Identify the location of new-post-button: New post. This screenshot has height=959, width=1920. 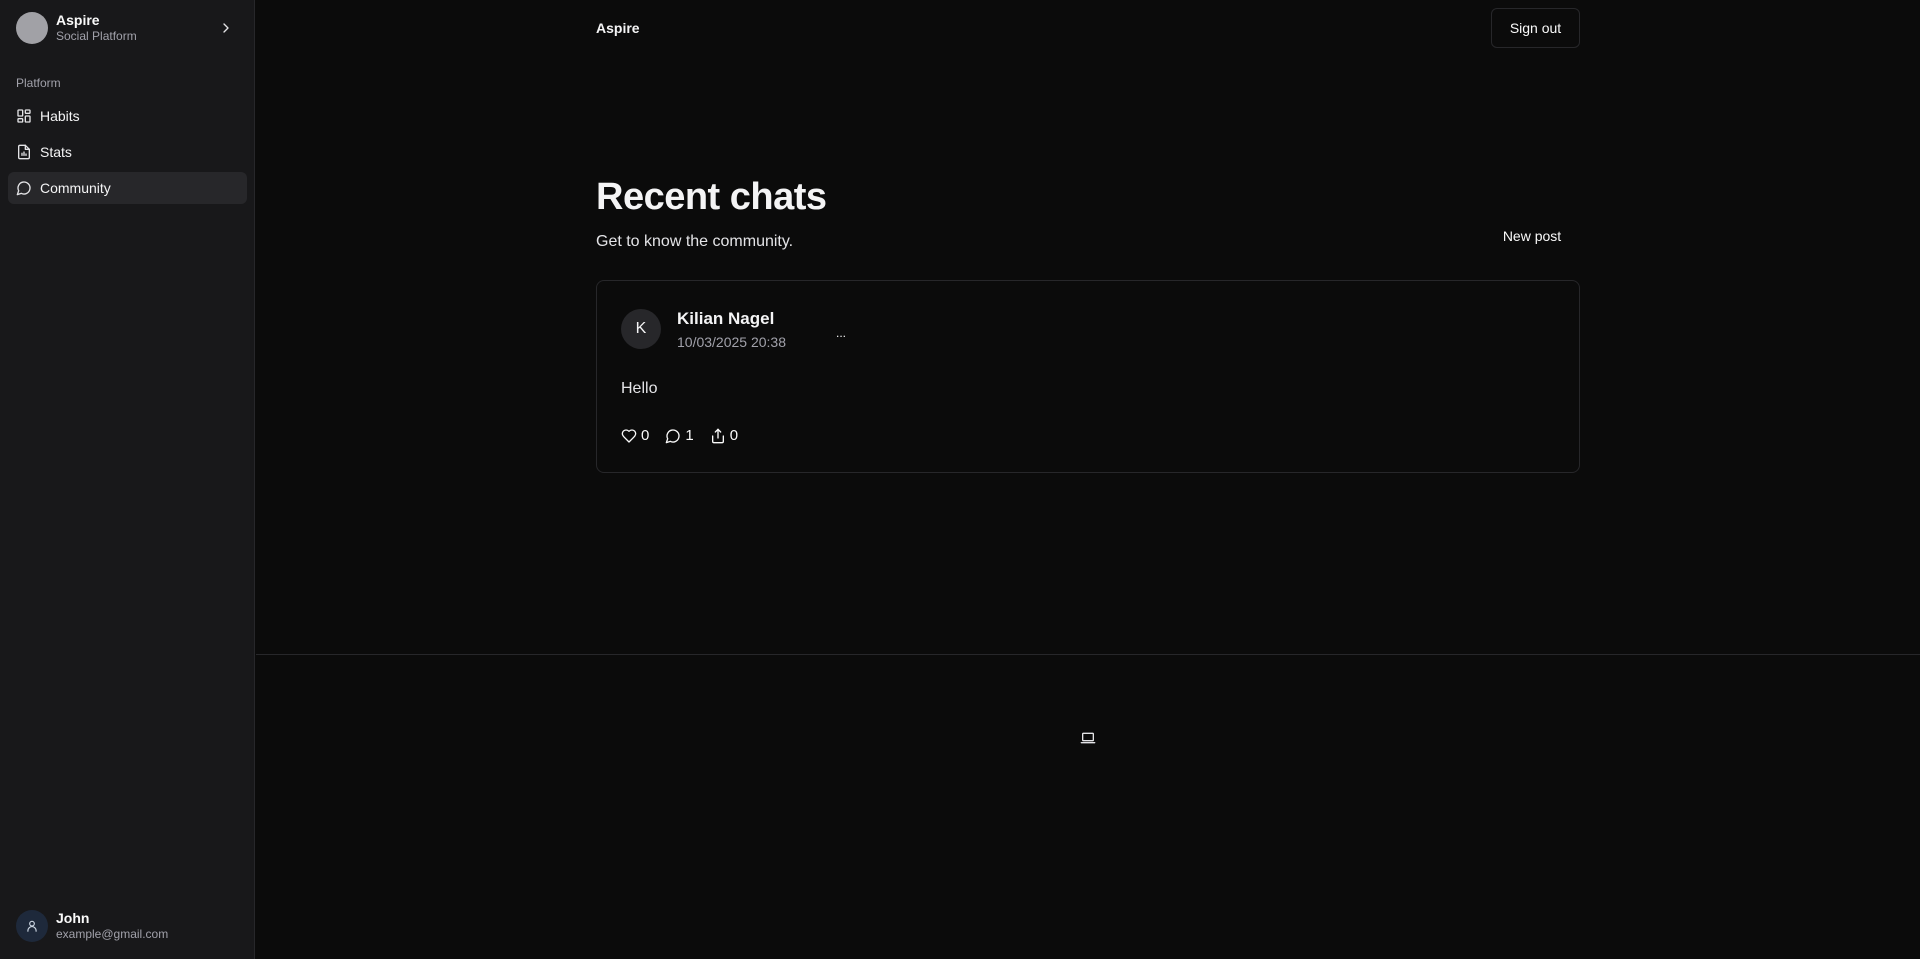
(1532, 236).